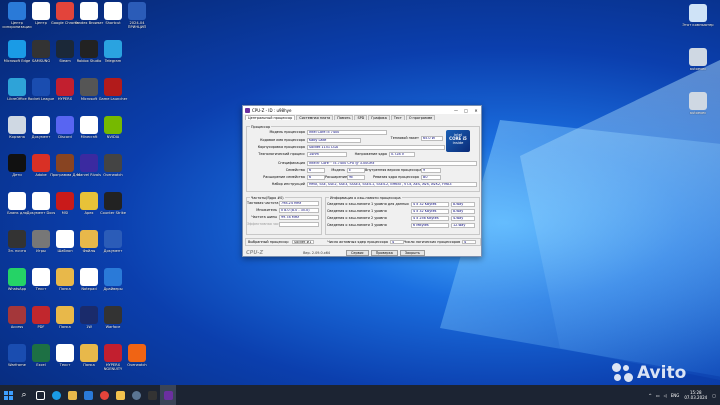  What do you see at coordinates (247, 110) in the screenshot?
I see `cpuz-app-icon` at bounding box center [247, 110].